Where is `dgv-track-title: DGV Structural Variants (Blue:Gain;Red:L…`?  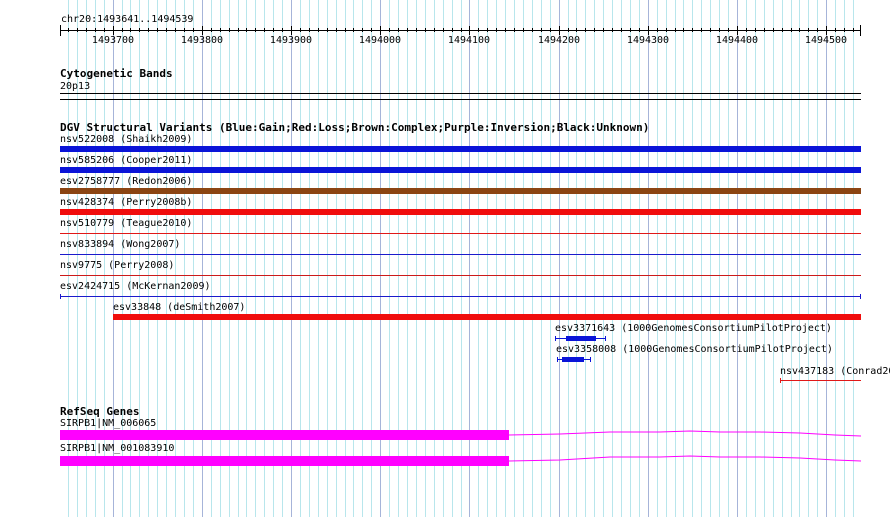
dgv-track-title: DGV Structural Variants (Blue:Gain;Red:L… is located at coordinates (355, 127).